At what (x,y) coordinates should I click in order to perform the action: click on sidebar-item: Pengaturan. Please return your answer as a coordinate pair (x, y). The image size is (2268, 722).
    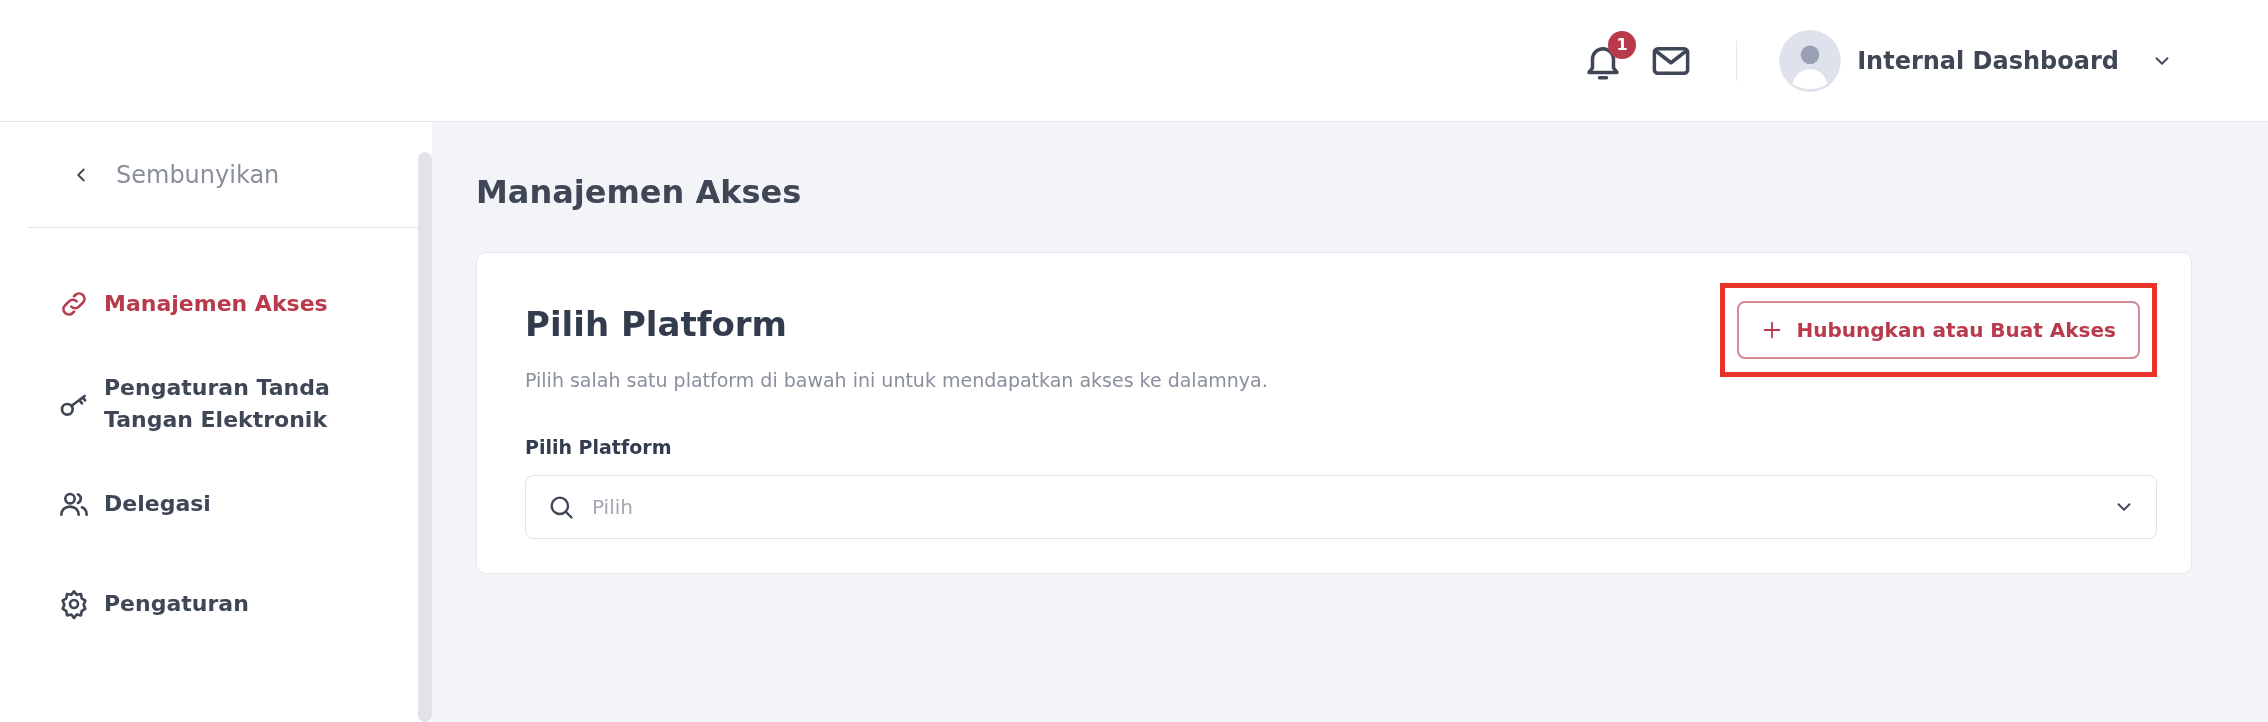
    Looking at the image, I should click on (223, 604).